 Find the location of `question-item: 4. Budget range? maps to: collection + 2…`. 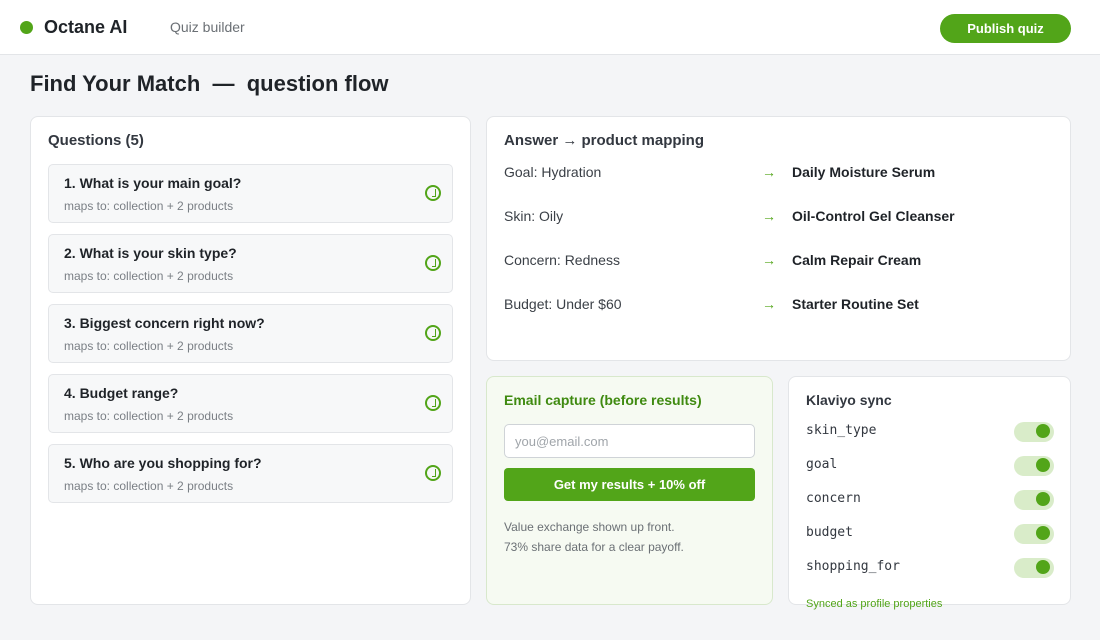

question-item: 4. Budget range? maps to: collection + 2… is located at coordinates (250, 403).